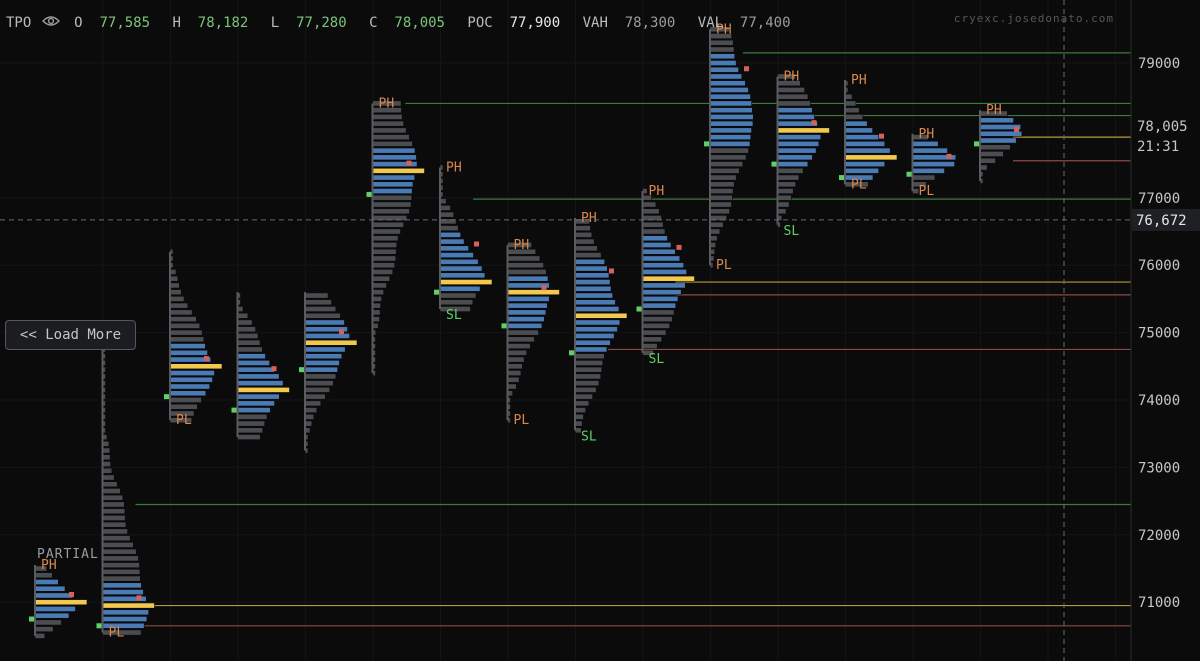 The height and width of the screenshot is (661, 1200). What do you see at coordinates (1159, 536) in the screenshot?
I see `y-tick-label: 72000` at bounding box center [1159, 536].